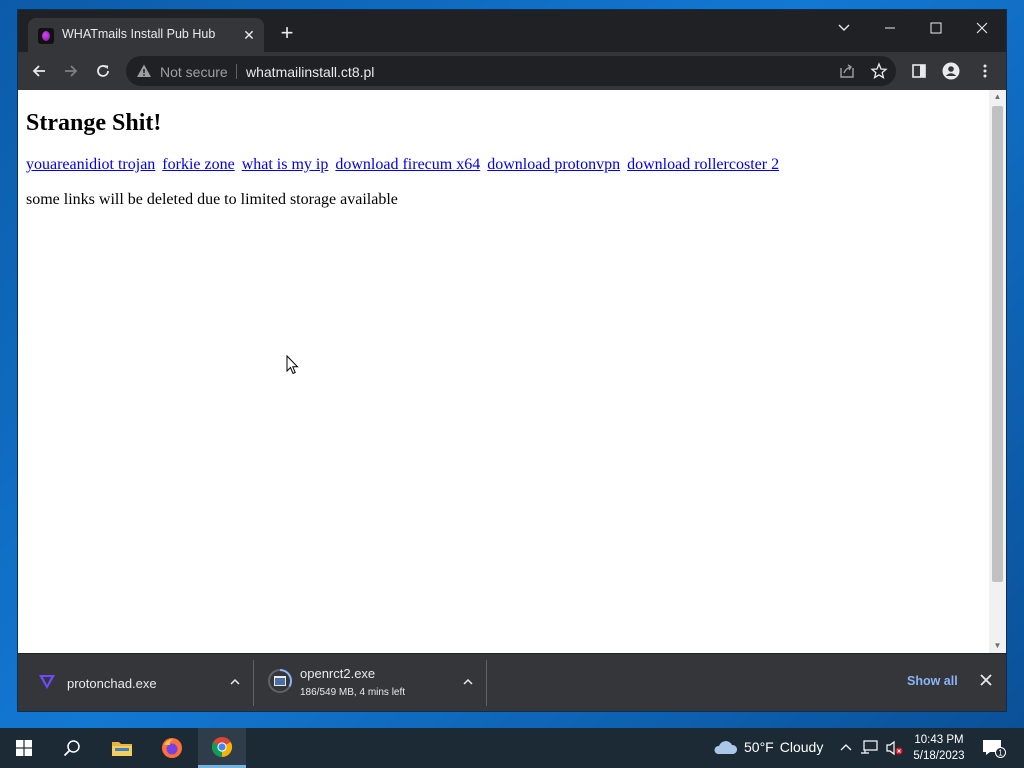 The image size is (1024, 768). Describe the element at coordinates (512, 31) in the screenshot. I see `title-bar: WHATmails Install Pub Hub ✕ +` at that location.